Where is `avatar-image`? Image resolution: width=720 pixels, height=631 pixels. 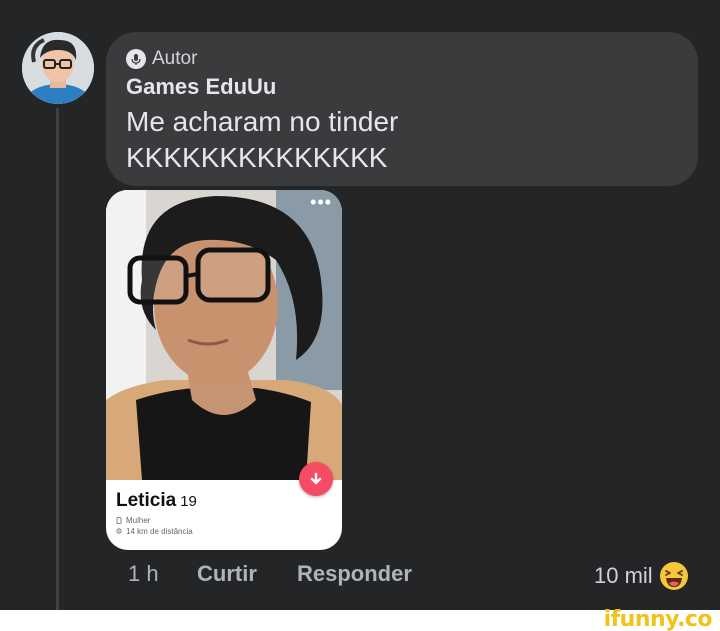
avatar-image is located at coordinates (58, 68).